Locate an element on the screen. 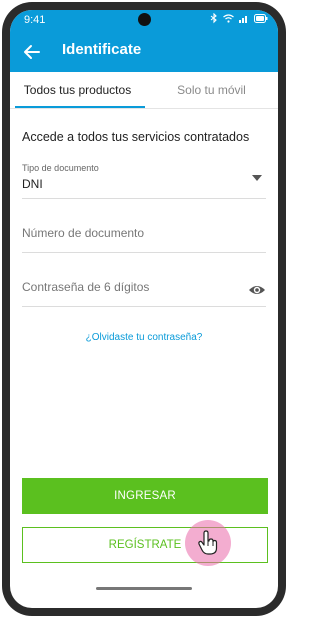  bluetooth-icon is located at coordinates (213, 18).